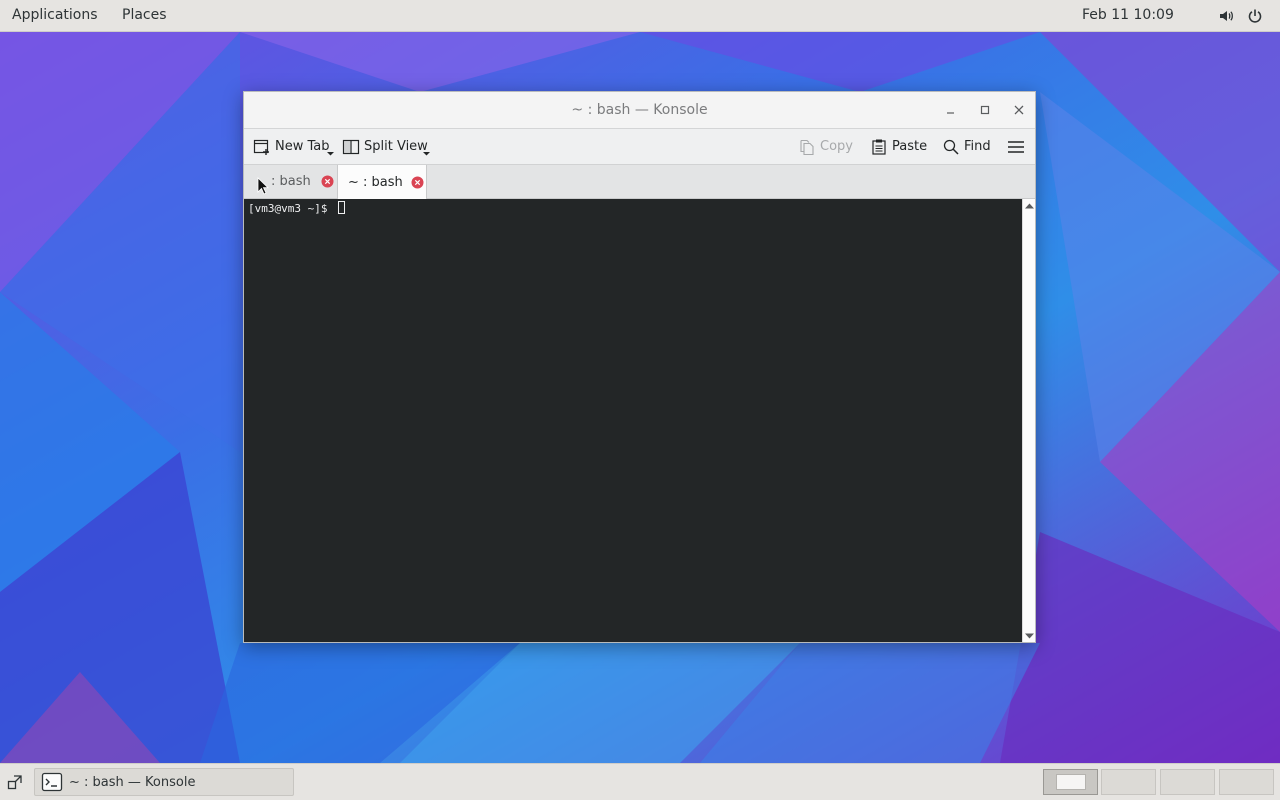 This screenshot has width=1280, height=800. I want to click on window-title: ~ : bash — Konsole, so click(639, 110).